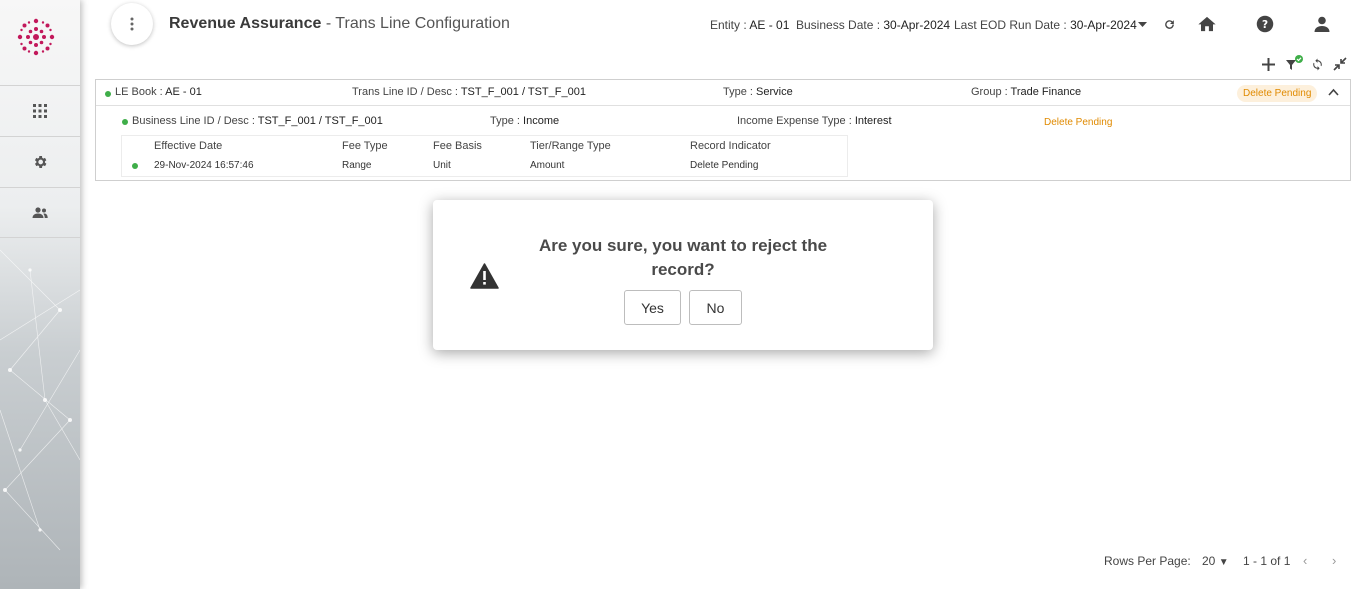 The height and width of the screenshot is (589, 1366). I want to click on collapse-button, so click(1340, 64).